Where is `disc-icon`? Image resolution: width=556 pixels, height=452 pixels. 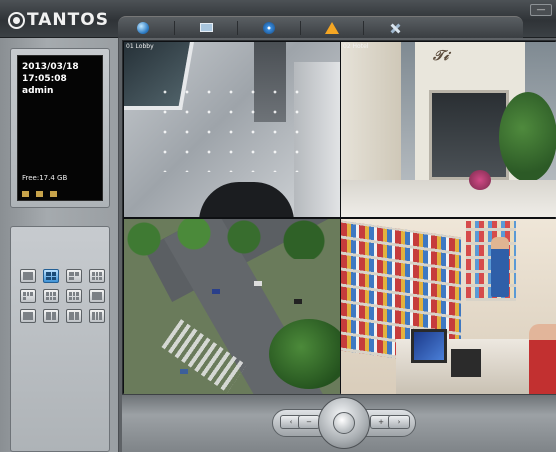
disc-icon is located at coordinates (269, 27).